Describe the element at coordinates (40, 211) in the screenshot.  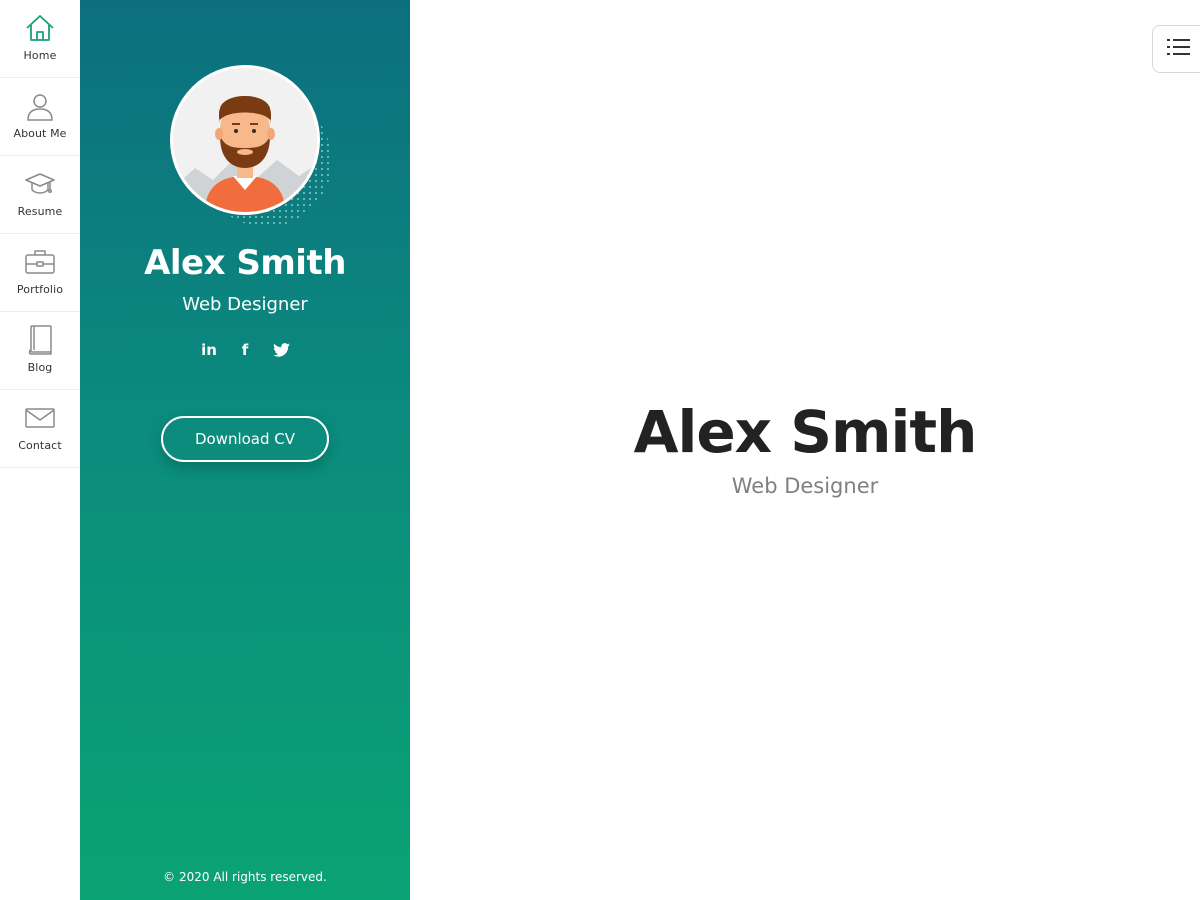
I see `nav-label-resume: Resume` at that location.